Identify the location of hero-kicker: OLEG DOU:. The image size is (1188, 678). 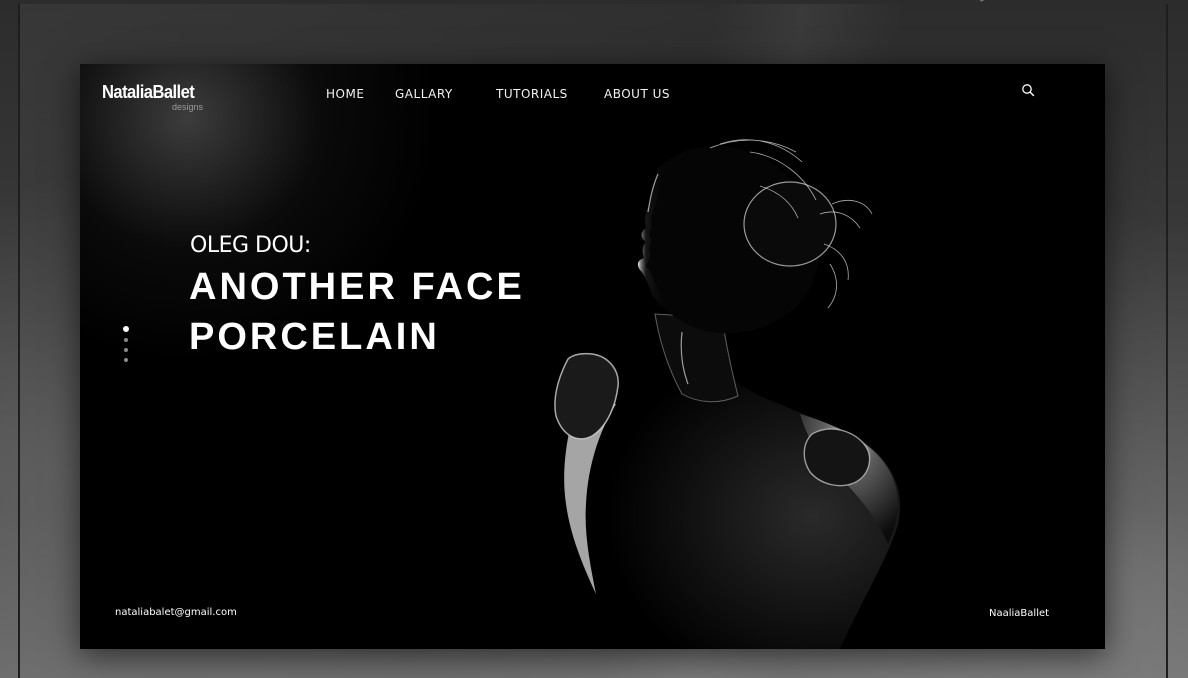
(250, 245).